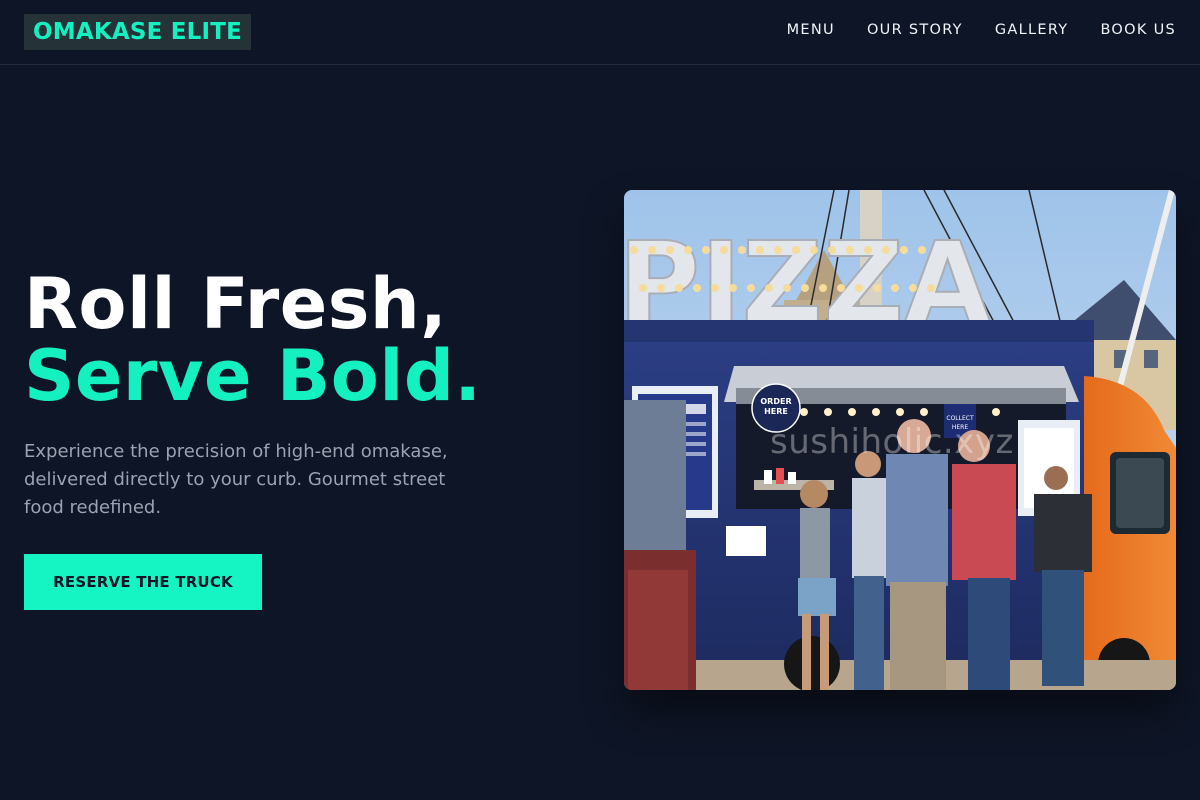 The width and height of the screenshot is (1200, 800). What do you see at coordinates (915, 30) in the screenshot?
I see `nav-item-our-story: OUR STORY` at bounding box center [915, 30].